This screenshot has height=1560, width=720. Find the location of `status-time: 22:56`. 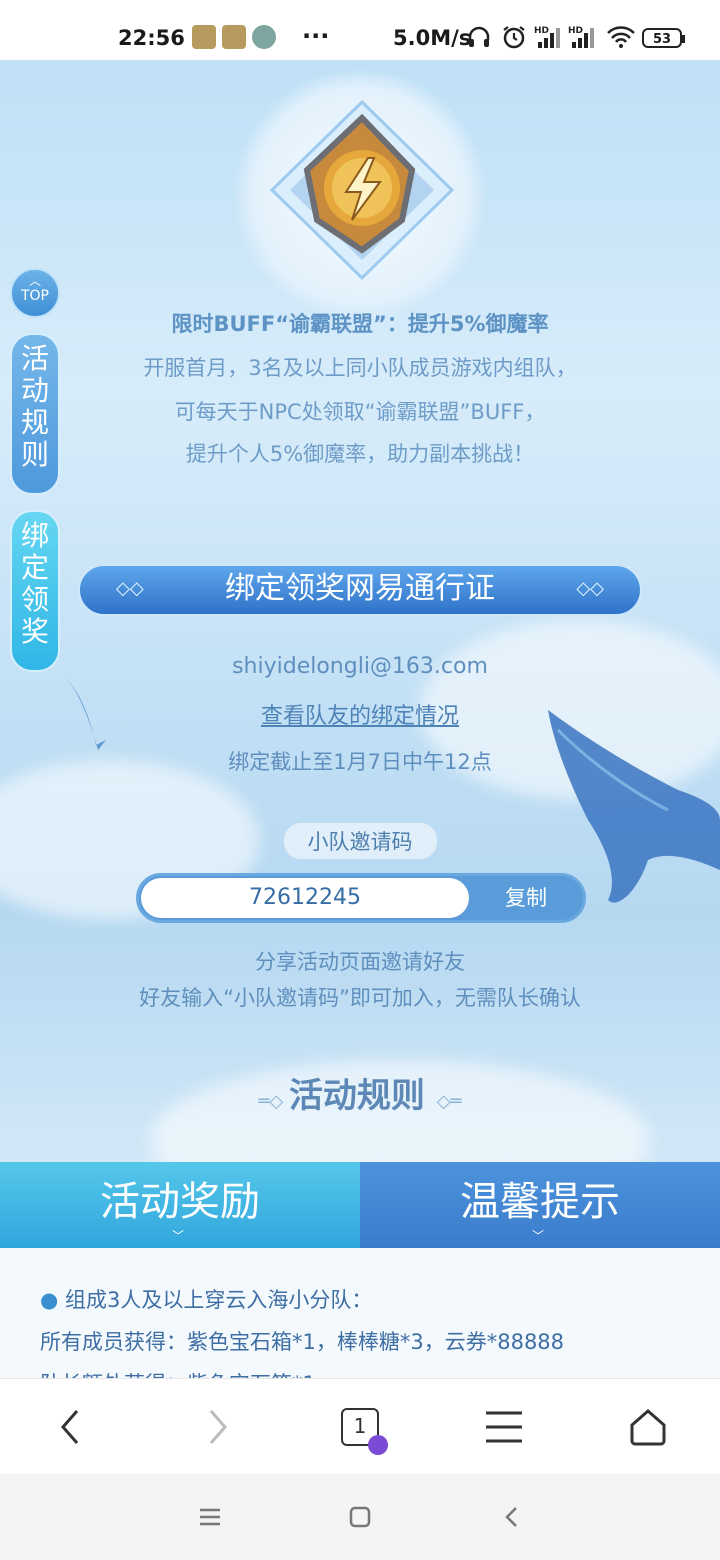

status-time: 22:56 is located at coordinates (151, 38).